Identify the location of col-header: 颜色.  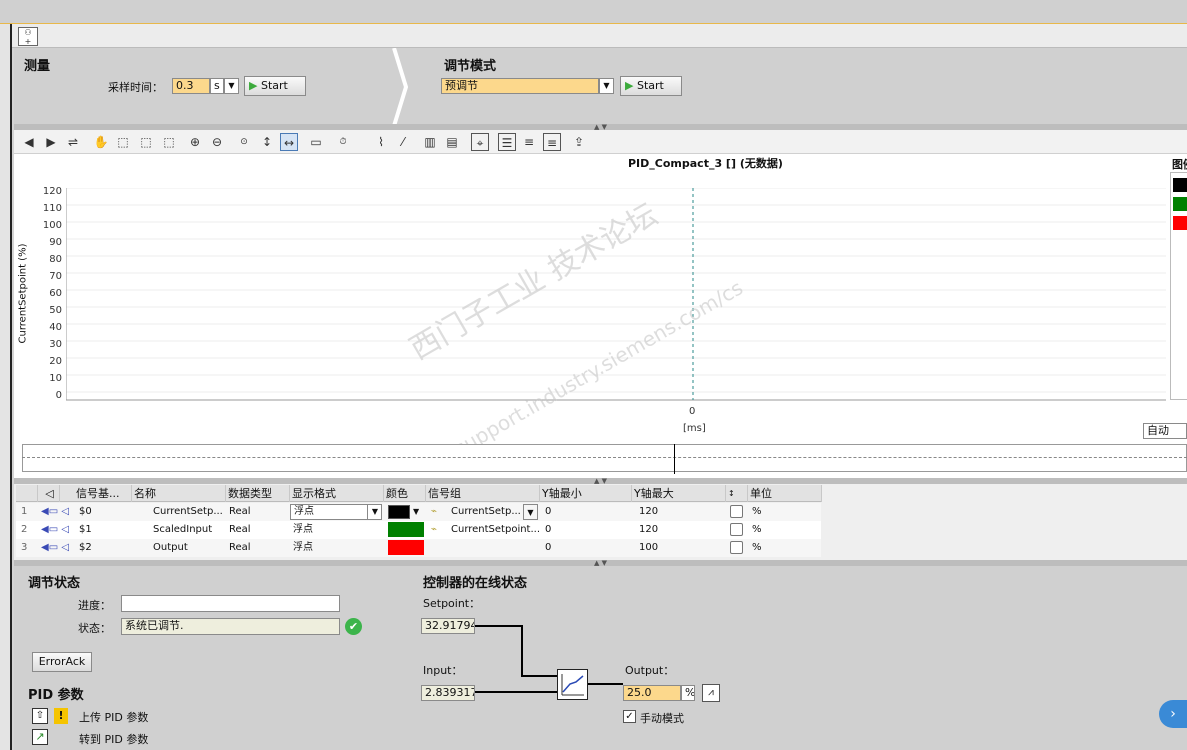
(405, 493).